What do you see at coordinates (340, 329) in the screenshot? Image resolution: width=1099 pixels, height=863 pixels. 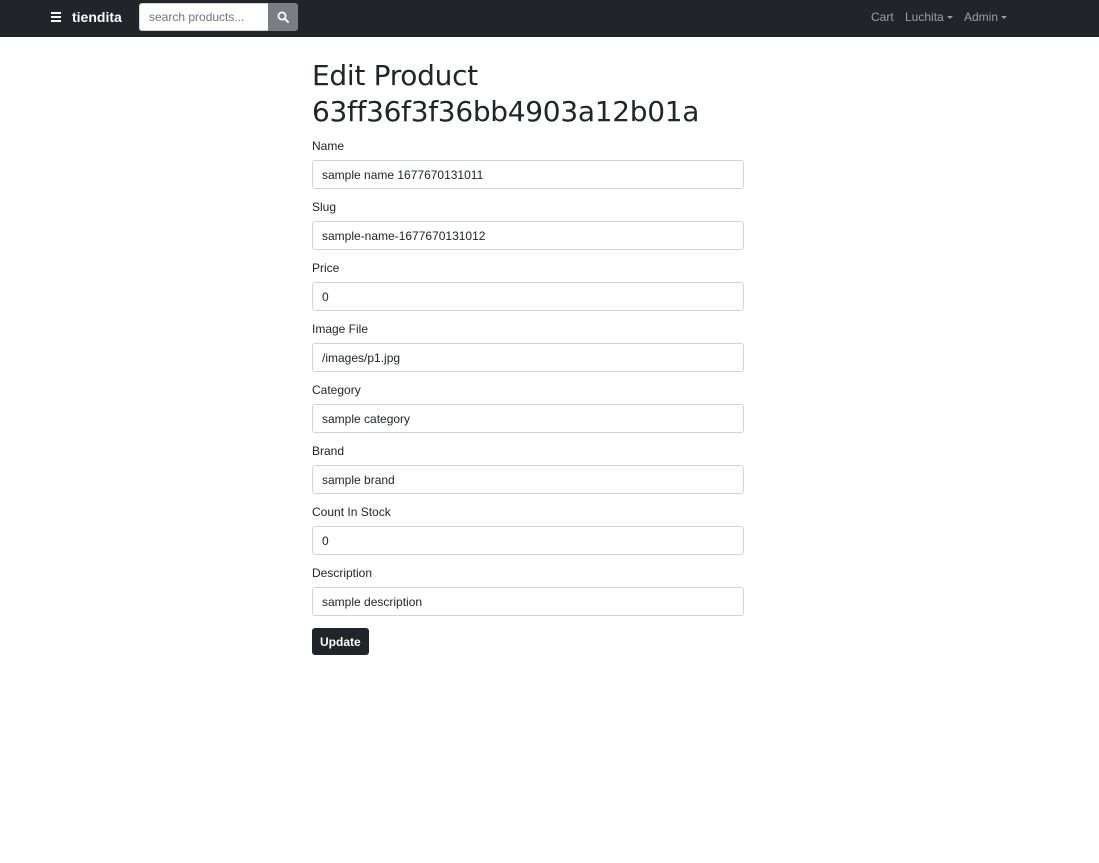 I see `image-file-label: Image File` at bounding box center [340, 329].